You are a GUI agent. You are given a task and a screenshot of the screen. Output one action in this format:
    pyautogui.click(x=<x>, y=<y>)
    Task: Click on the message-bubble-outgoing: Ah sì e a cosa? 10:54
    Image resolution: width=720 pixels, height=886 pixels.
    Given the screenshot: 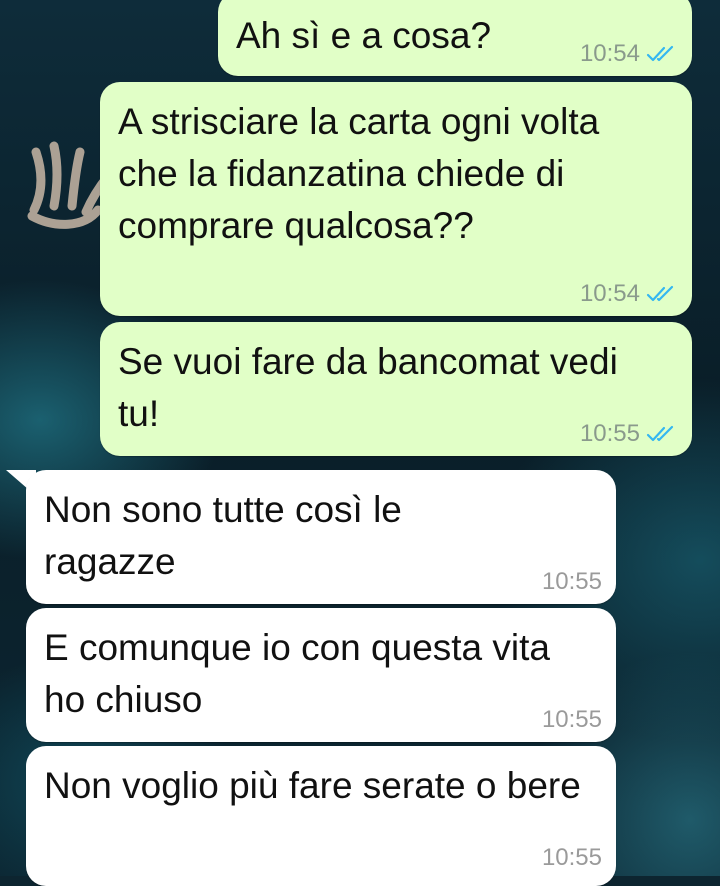 What is the action you would take?
    pyautogui.click(x=455, y=38)
    